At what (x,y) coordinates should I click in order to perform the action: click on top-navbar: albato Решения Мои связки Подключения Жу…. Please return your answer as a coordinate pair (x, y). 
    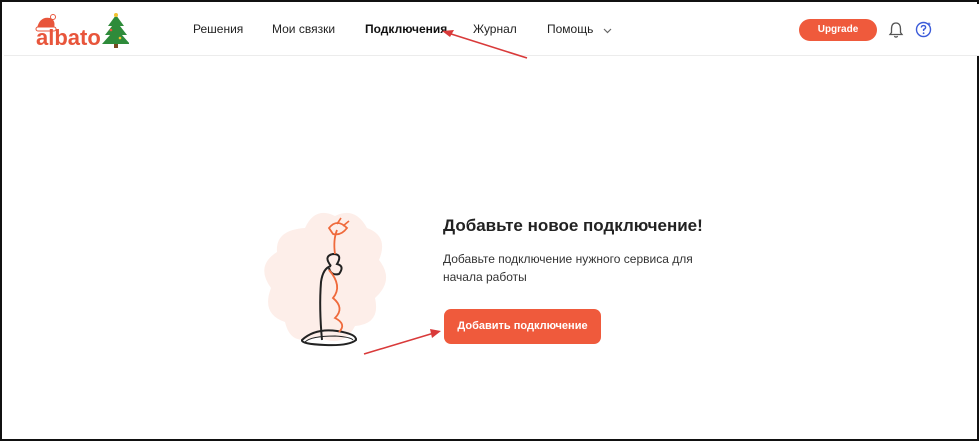
    Looking at the image, I should click on (491, 30).